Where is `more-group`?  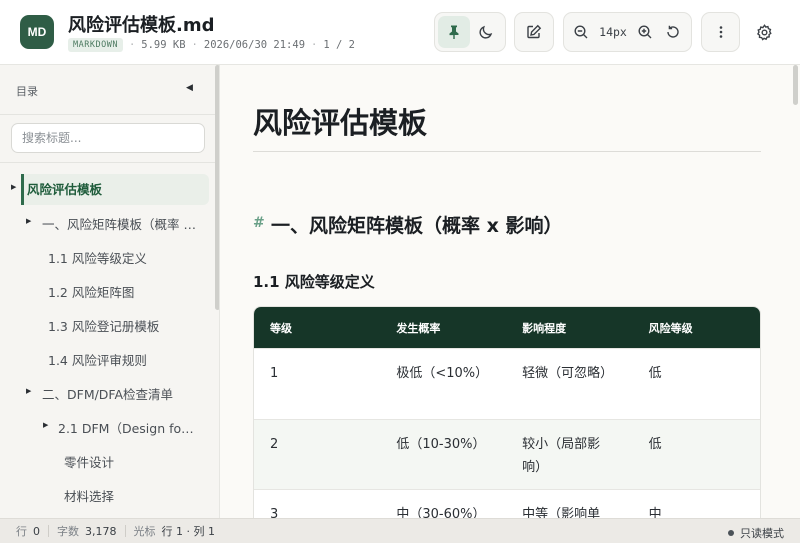 more-group is located at coordinates (720, 32).